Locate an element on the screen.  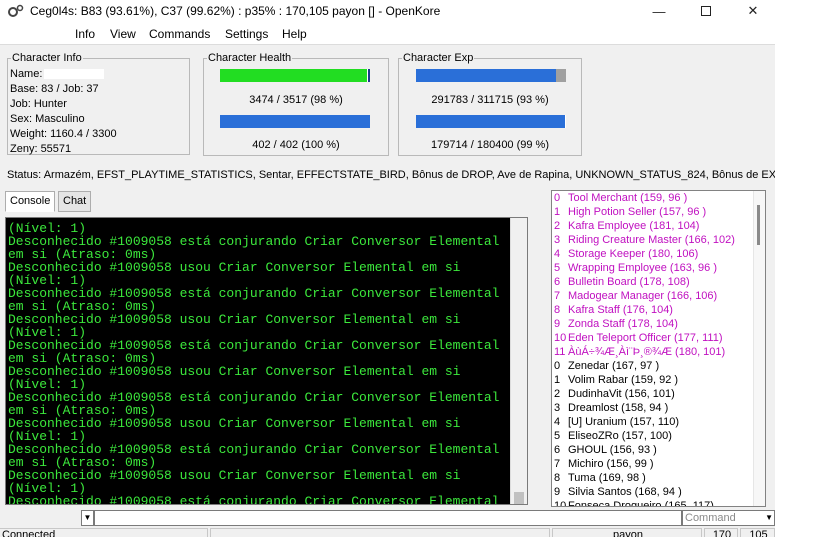
npc-list-item: 7 Madogear Manager (166, 106) is located at coordinates (635, 296).